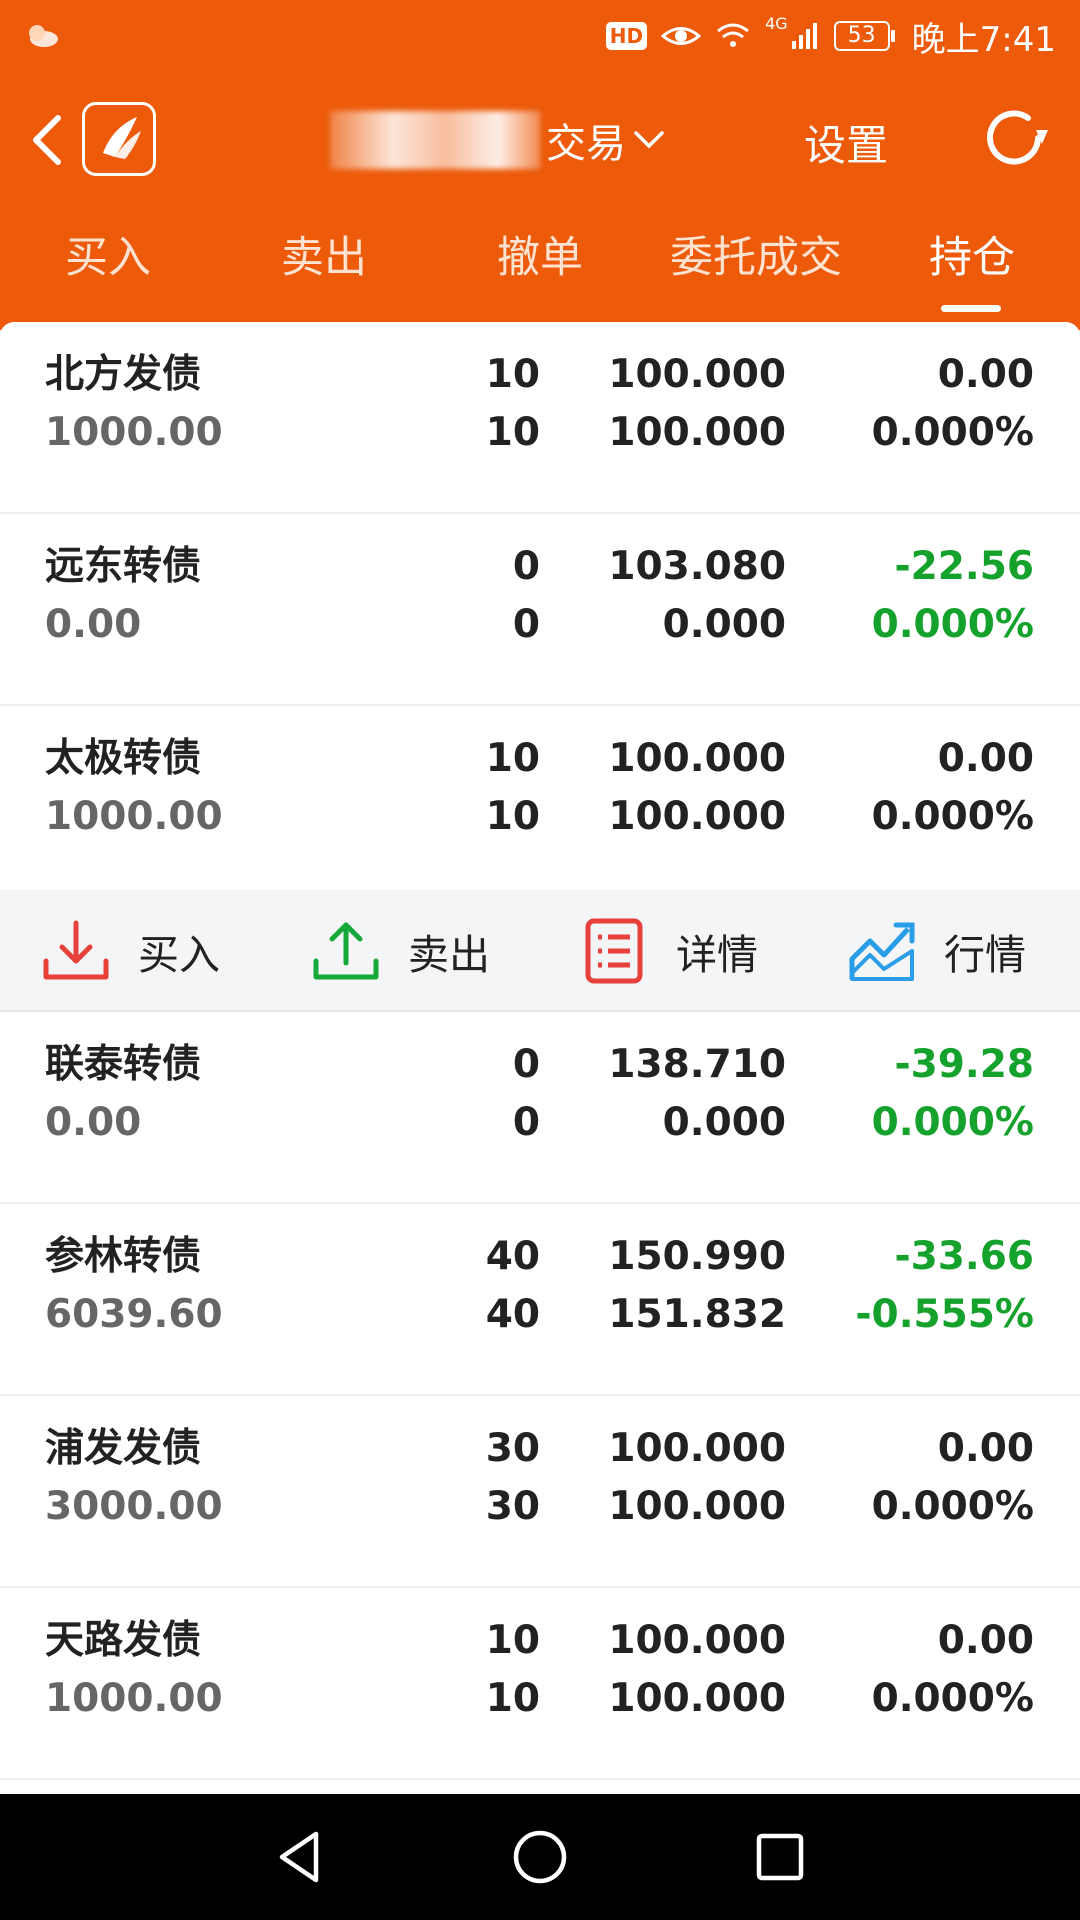 This screenshot has height=1920, width=1080. What do you see at coordinates (301, 1857) in the screenshot?
I see `nav-back-icon` at bounding box center [301, 1857].